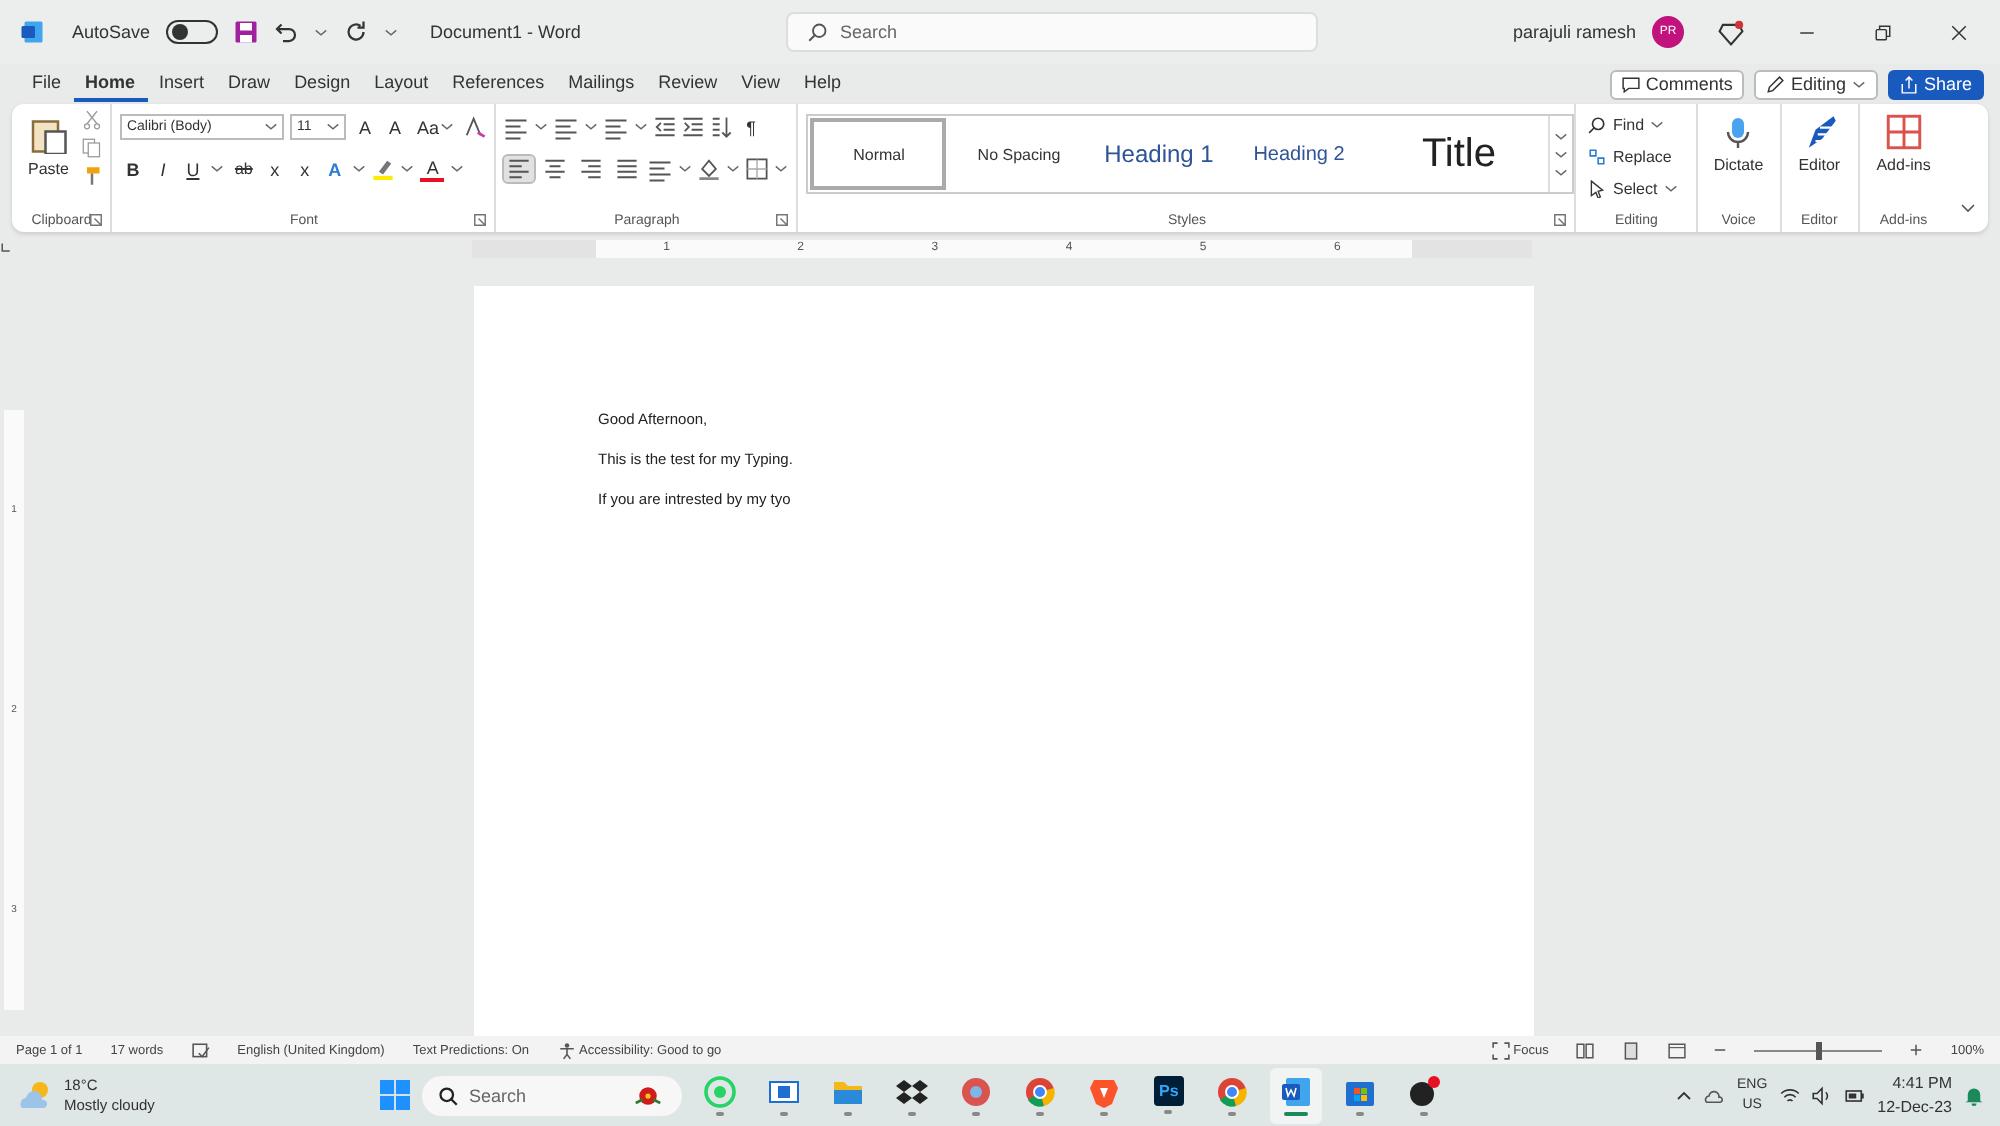  I want to click on strikethrough-button: ab, so click(243, 169).